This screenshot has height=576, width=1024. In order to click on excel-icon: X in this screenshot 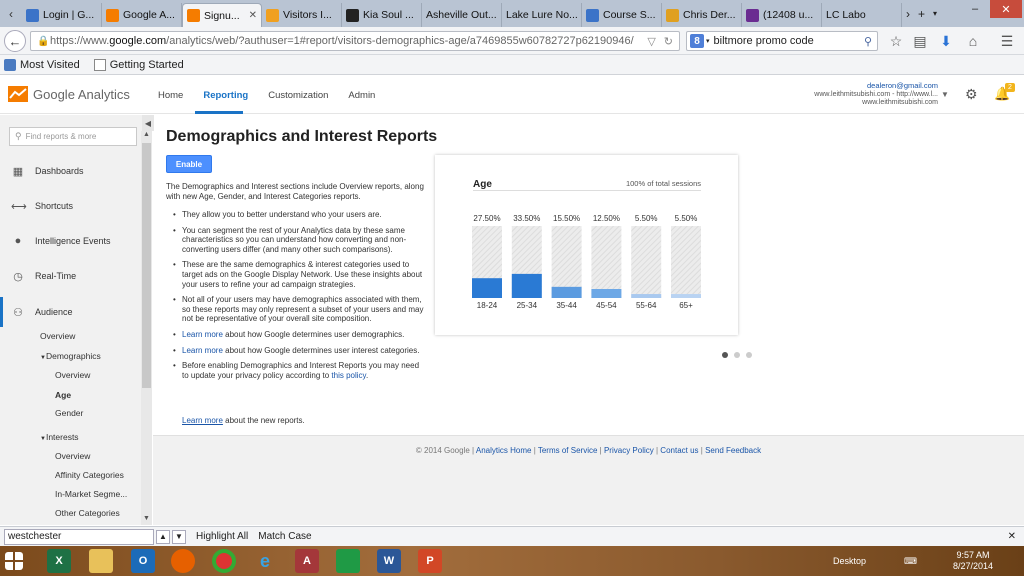, I will do `click(59, 561)`.